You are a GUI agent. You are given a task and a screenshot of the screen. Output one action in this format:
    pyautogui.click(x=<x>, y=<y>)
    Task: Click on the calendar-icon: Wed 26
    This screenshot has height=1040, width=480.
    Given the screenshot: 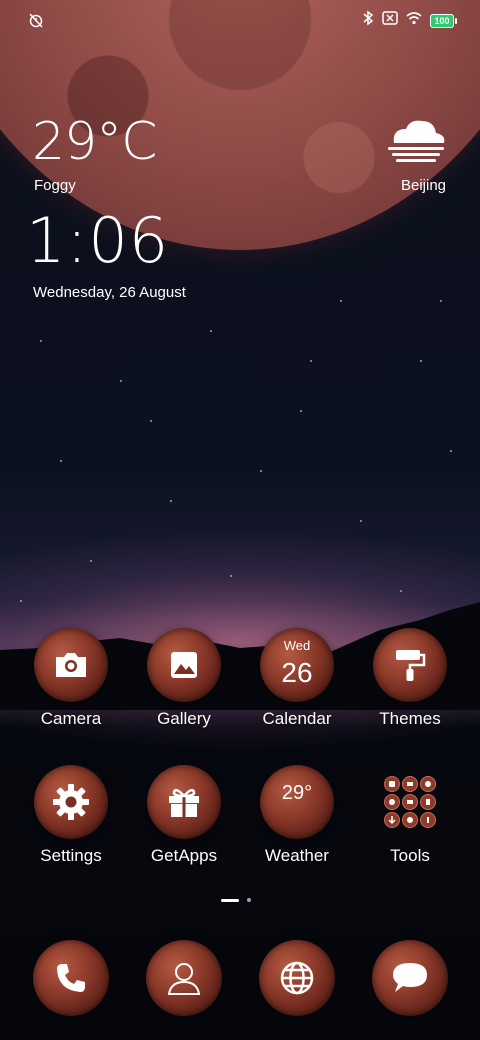 What is the action you would take?
    pyautogui.click(x=297, y=665)
    